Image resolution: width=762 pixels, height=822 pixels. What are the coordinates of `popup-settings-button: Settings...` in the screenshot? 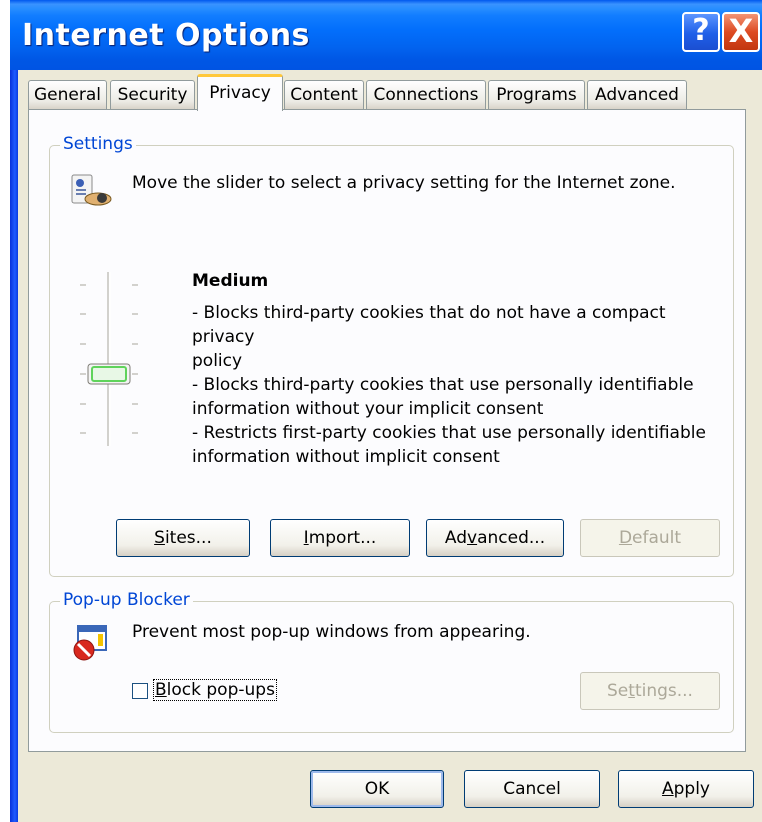 It's located at (650, 691).